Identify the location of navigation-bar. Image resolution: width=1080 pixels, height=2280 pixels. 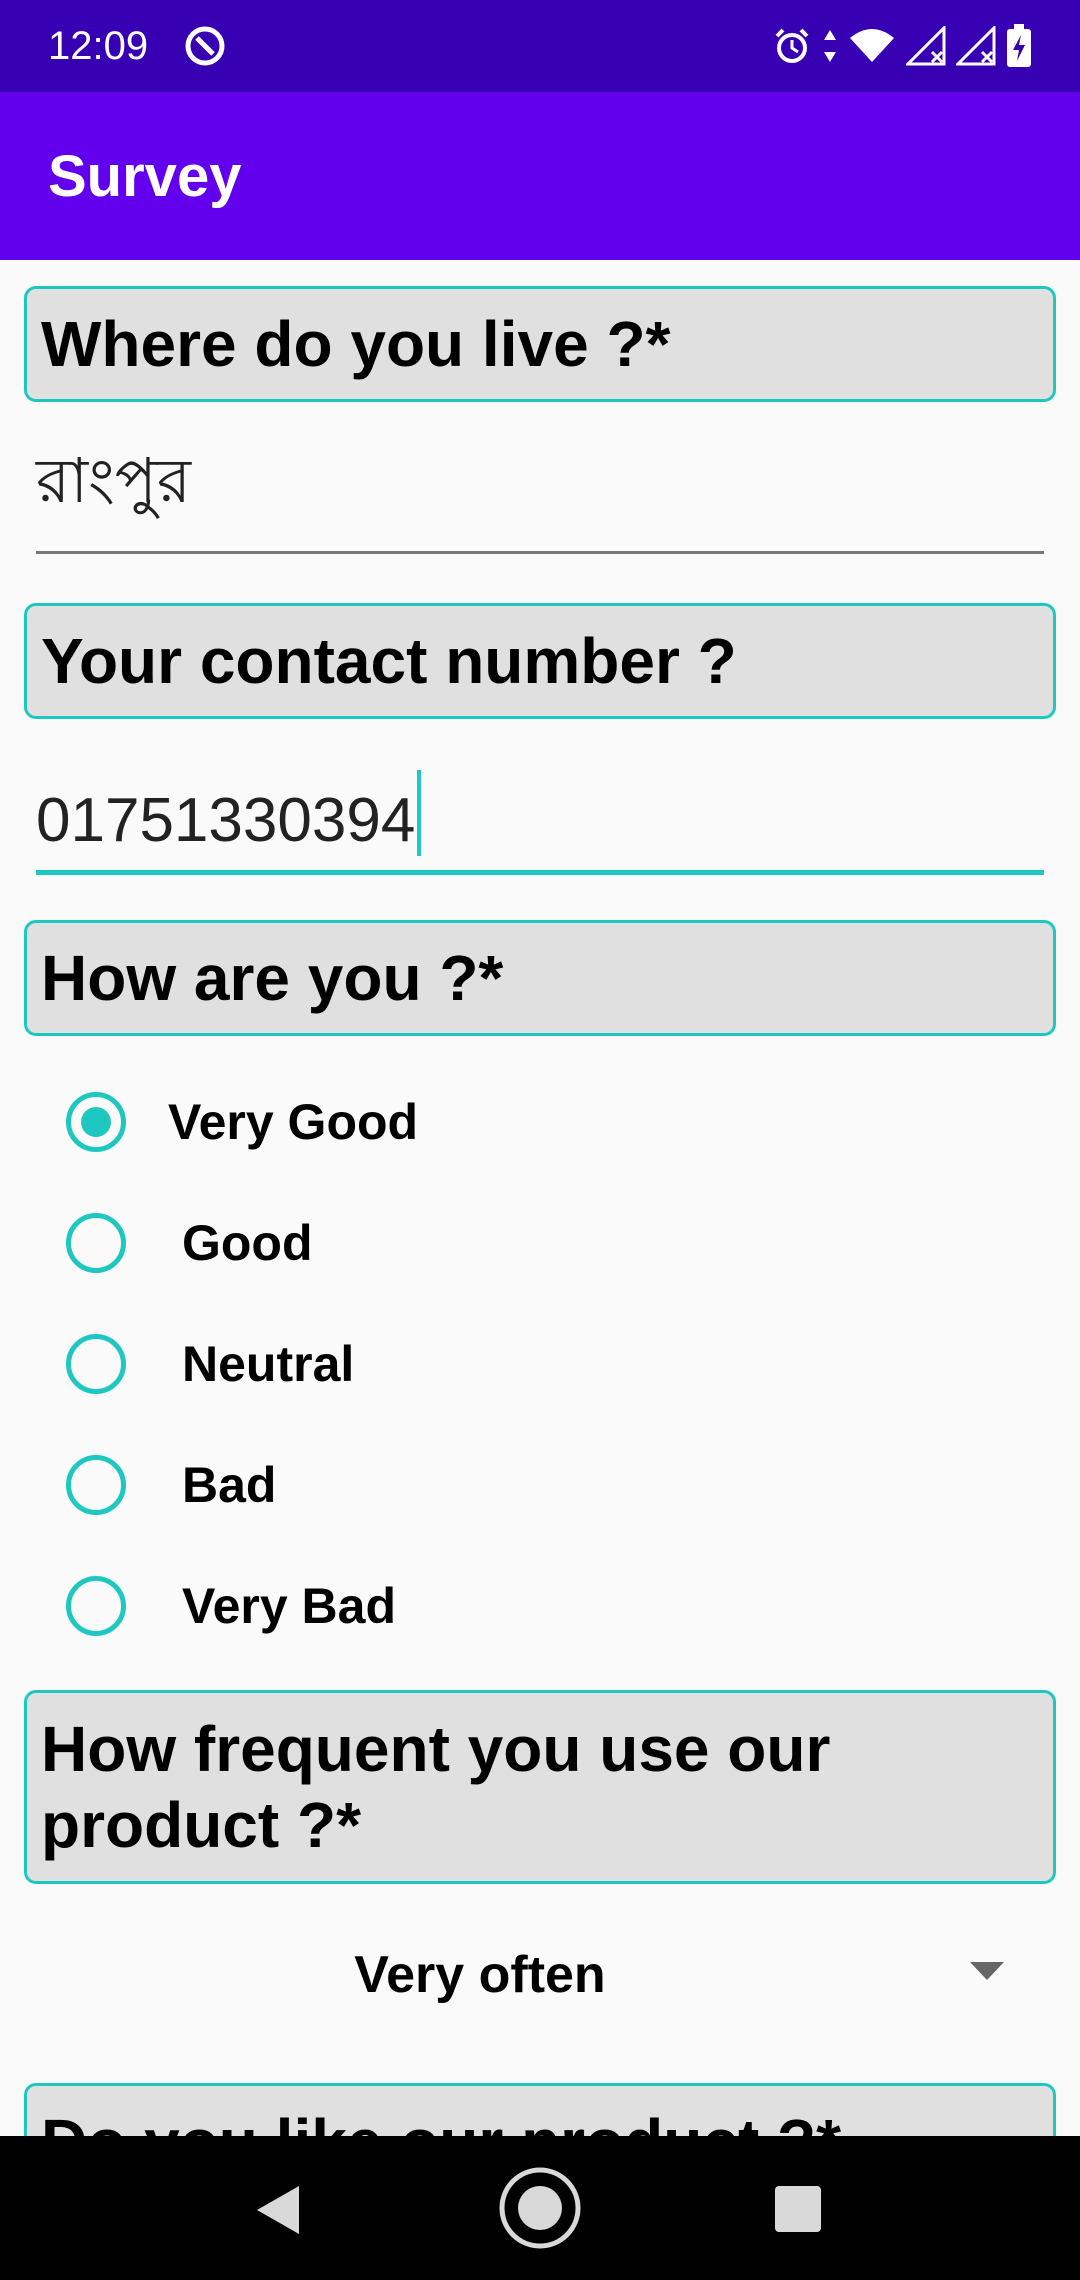
(540, 2208).